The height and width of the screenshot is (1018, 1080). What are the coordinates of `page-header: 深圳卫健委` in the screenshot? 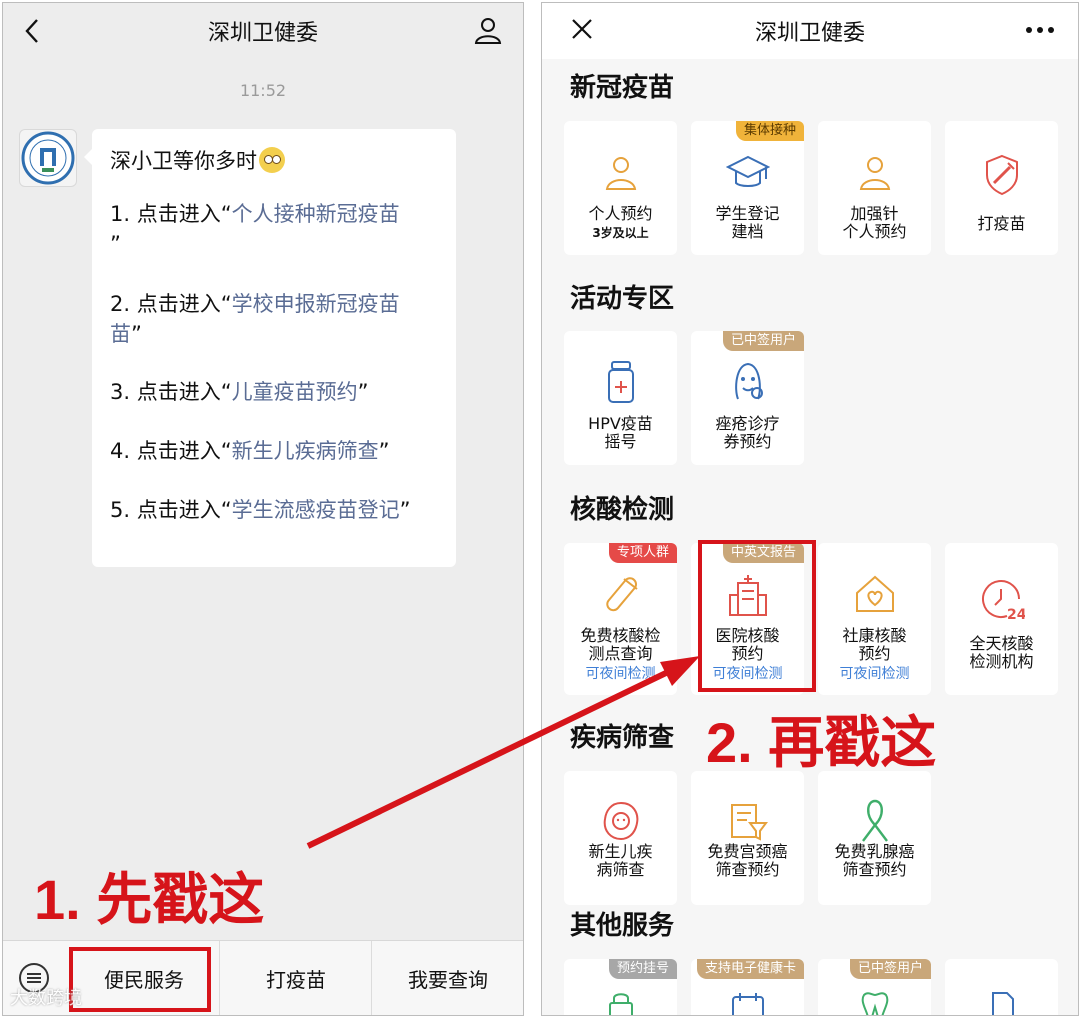 It's located at (810, 31).